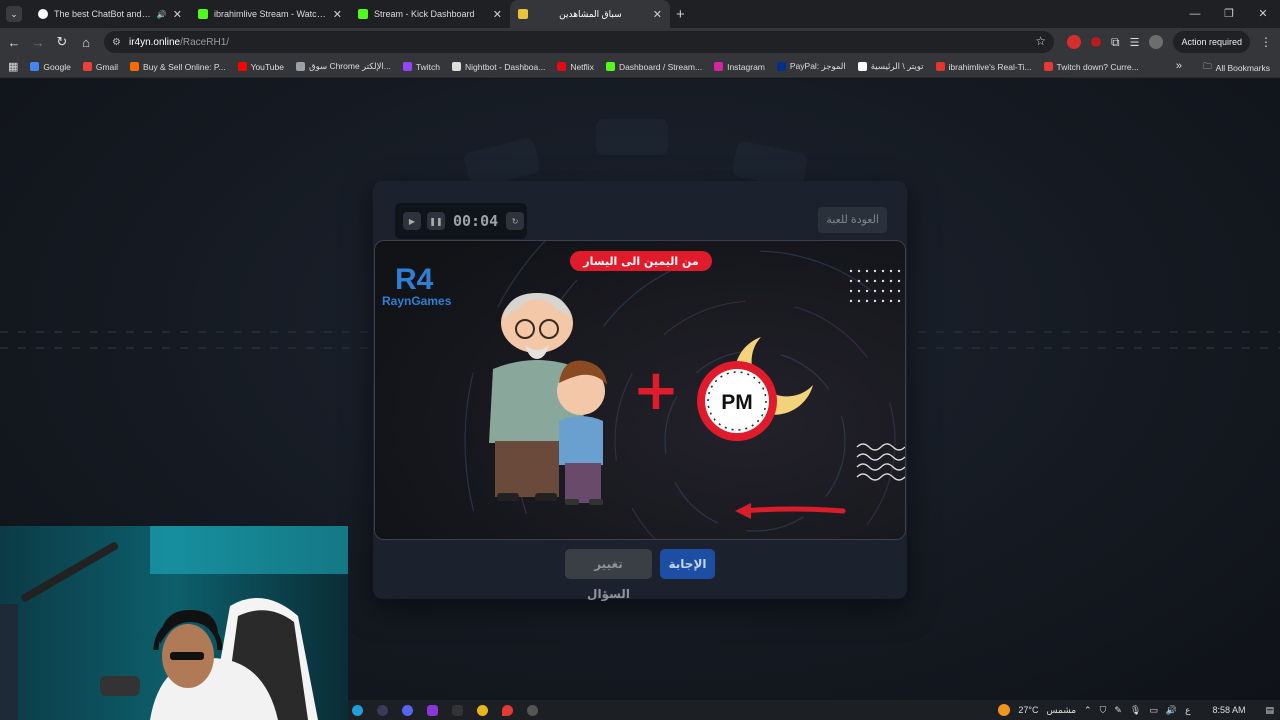 This screenshot has width=1280, height=720. I want to click on window-controls: — ❐ ✕, so click(1229, 14).